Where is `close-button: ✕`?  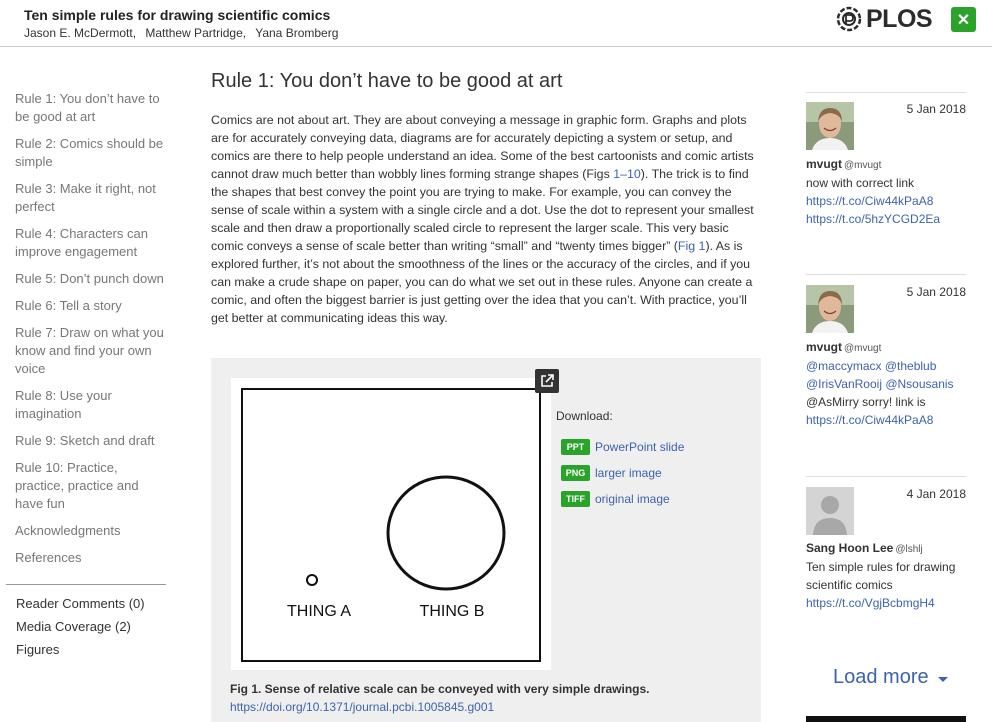 close-button: ✕ is located at coordinates (963, 19).